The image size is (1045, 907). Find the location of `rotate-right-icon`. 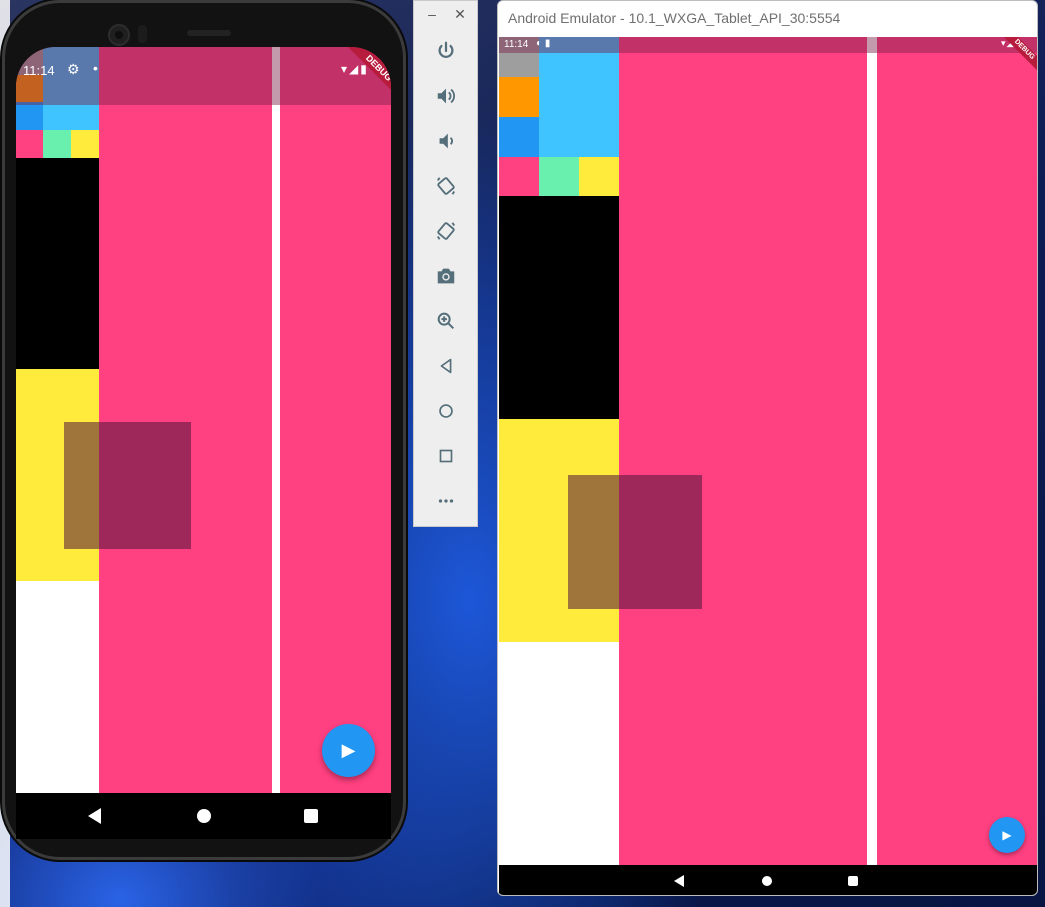

rotate-right-icon is located at coordinates (446, 231).